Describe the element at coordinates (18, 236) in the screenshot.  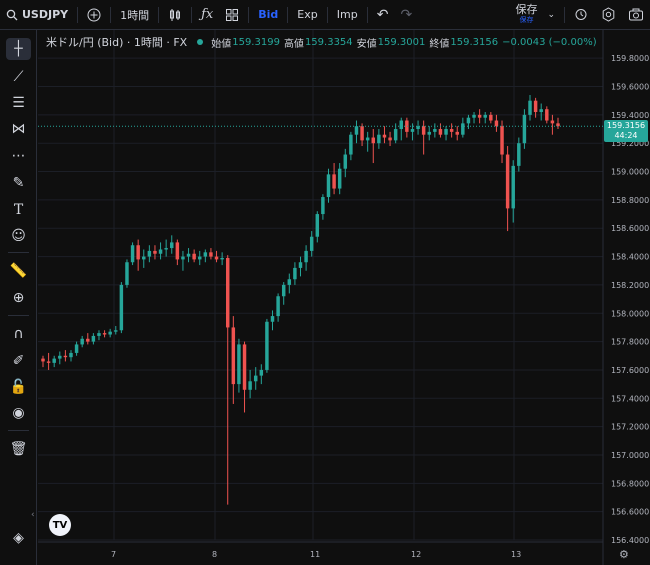
I see `emoji-tool: ☺` at that location.